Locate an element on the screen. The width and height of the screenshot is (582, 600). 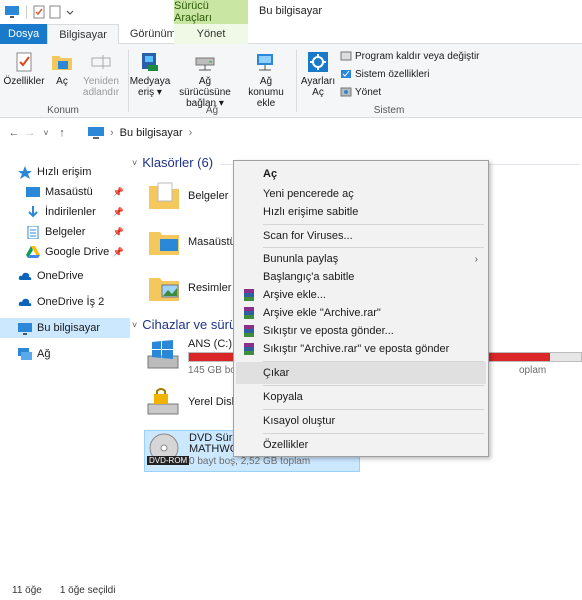
menu-item-pin-quick-access: Hızlı erişime sabitle is located at coordinates (361, 212).